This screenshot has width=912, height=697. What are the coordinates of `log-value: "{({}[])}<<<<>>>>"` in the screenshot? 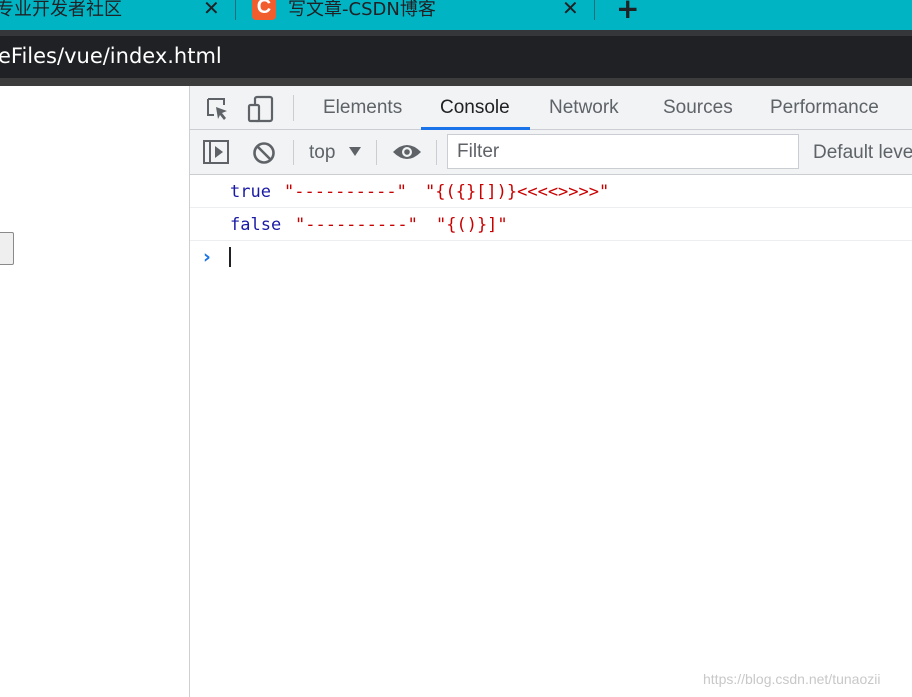 It's located at (517, 192).